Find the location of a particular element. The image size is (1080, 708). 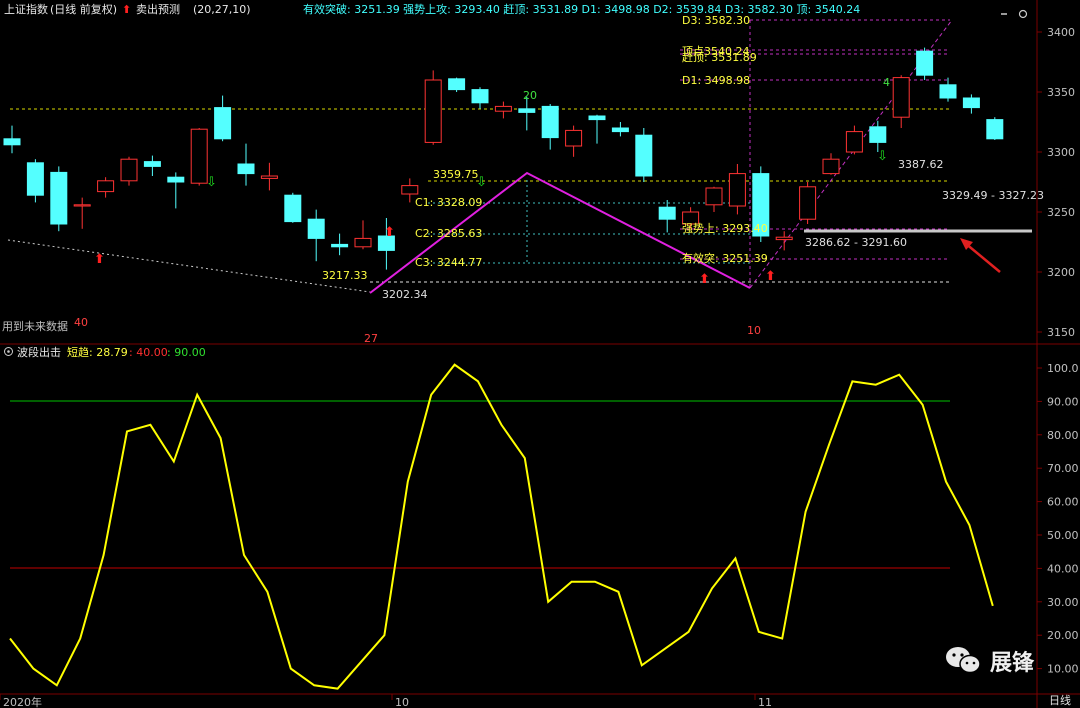

line40-label: : 40.00 is located at coordinates (148, 352).